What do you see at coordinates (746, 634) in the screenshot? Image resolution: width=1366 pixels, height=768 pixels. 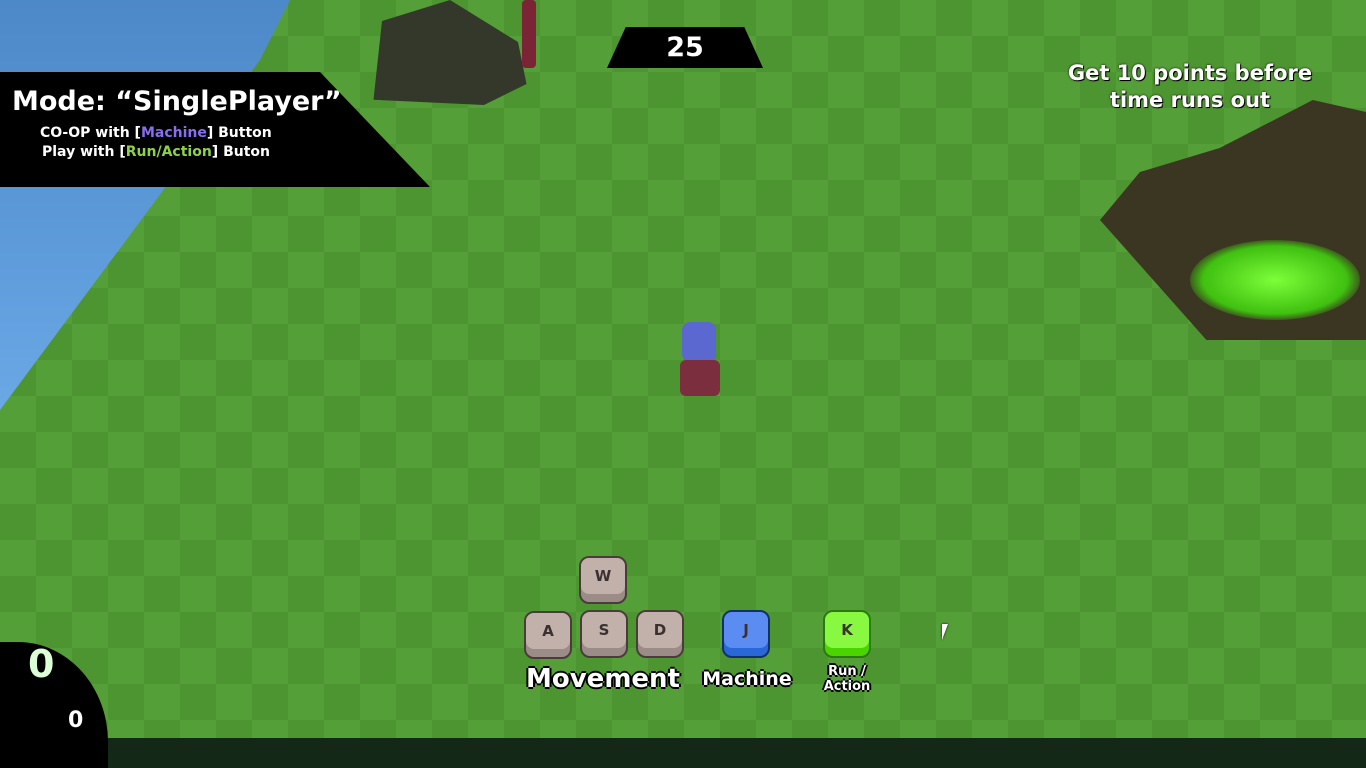 I see `key-j: J` at bounding box center [746, 634].